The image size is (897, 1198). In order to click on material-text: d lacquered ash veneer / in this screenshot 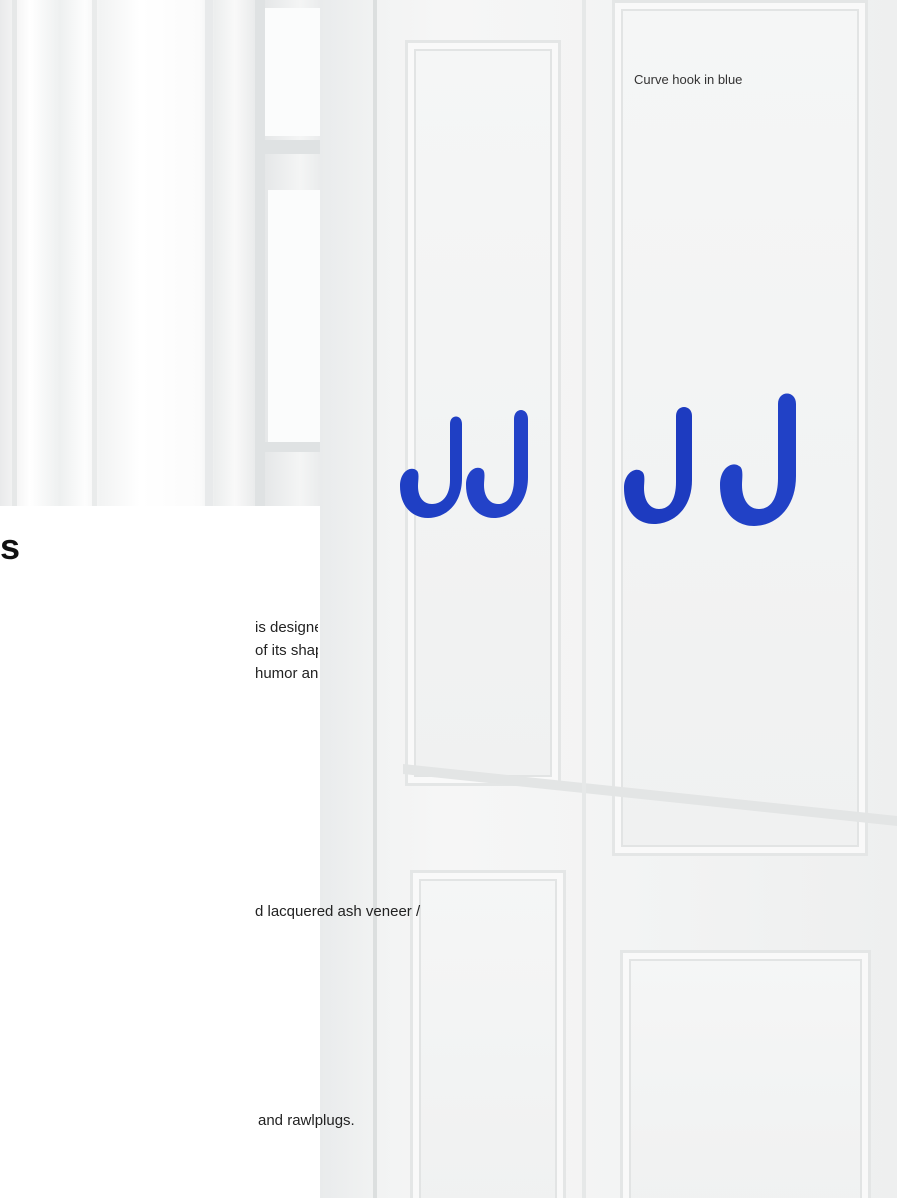, I will do `click(338, 911)`.